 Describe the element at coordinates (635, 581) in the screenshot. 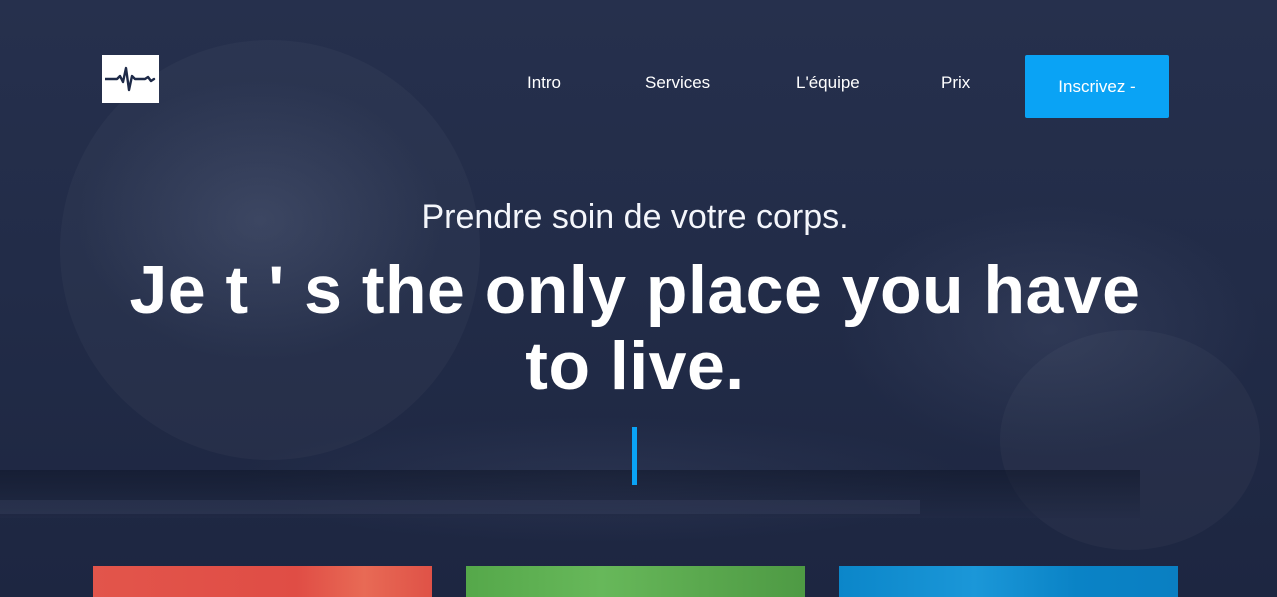

I see `feature-card-green` at that location.